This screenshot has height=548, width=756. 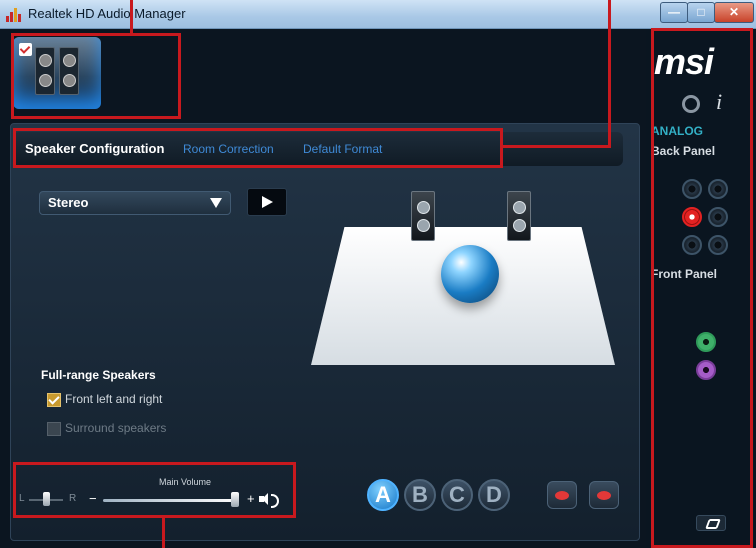 What do you see at coordinates (96, 76) in the screenshot?
I see `annotation-box-device` at bounding box center [96, 76].